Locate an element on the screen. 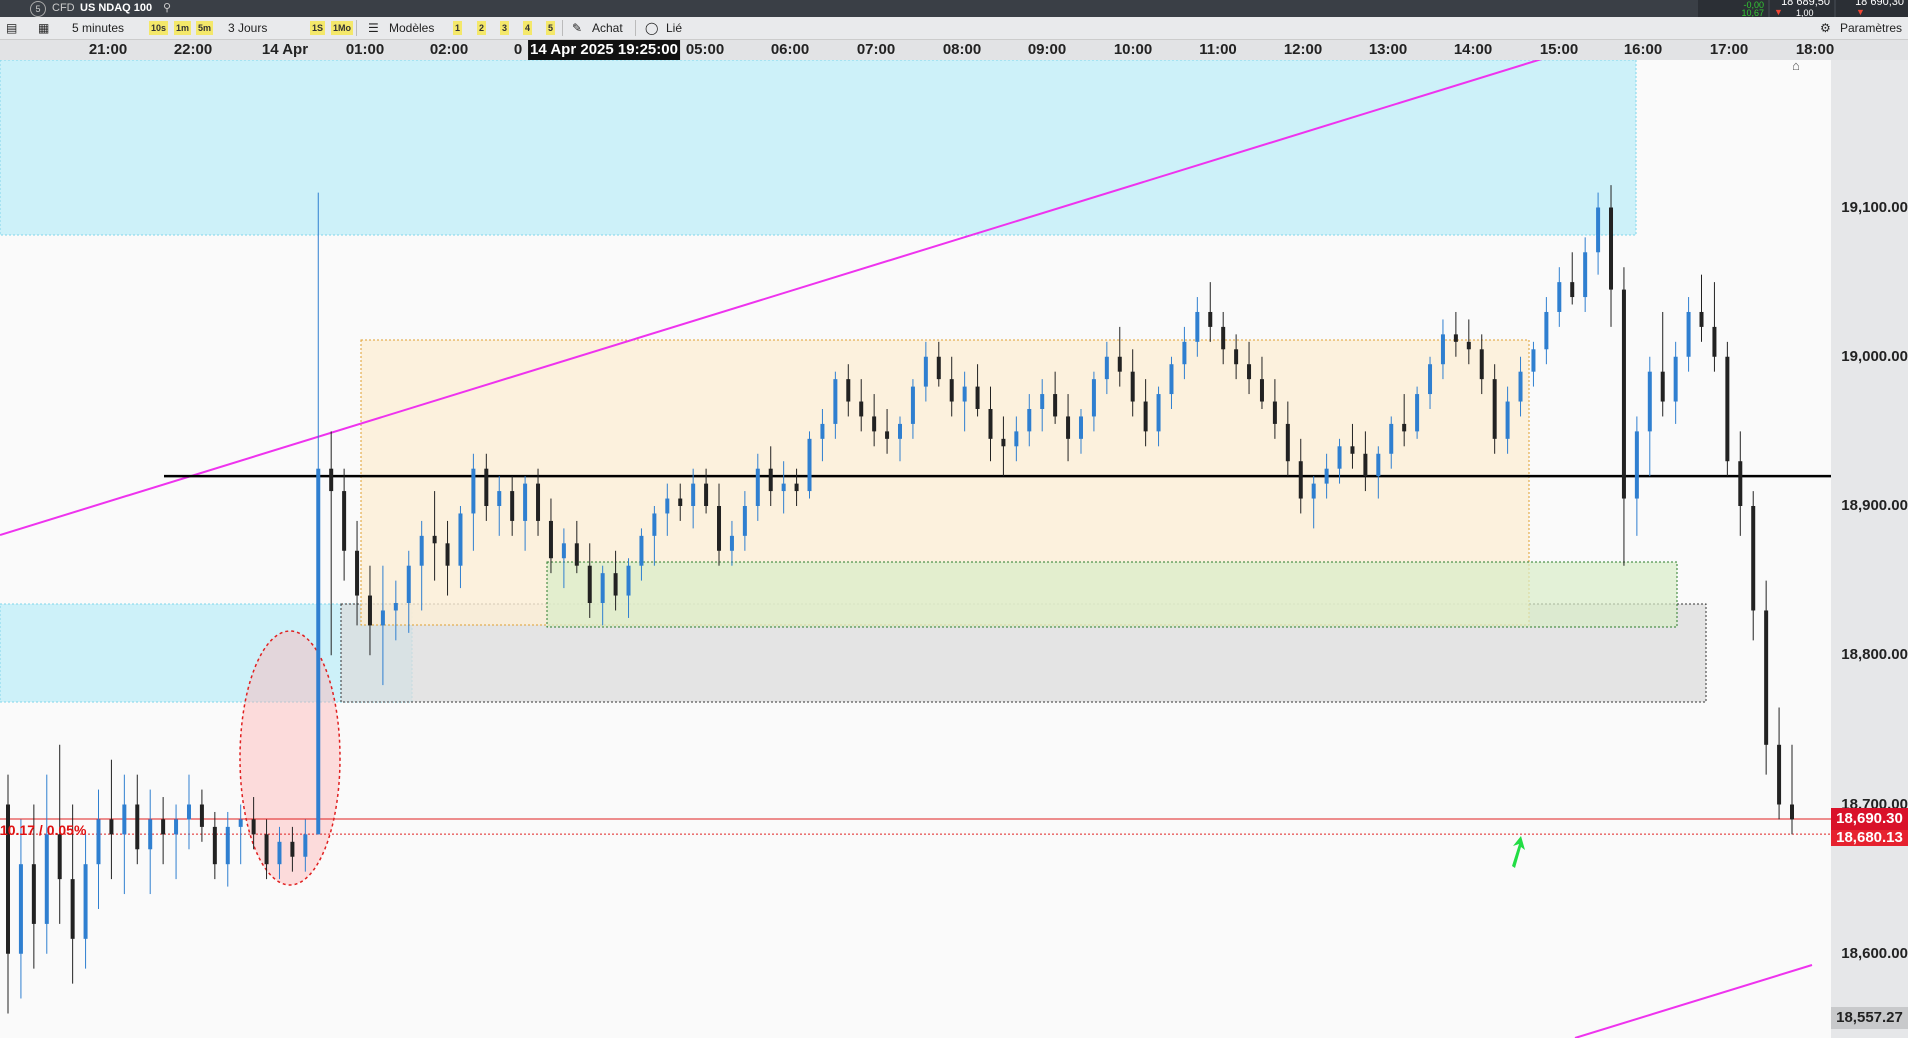  settings-button: Paramètres is located at coordinates (1871, 28).